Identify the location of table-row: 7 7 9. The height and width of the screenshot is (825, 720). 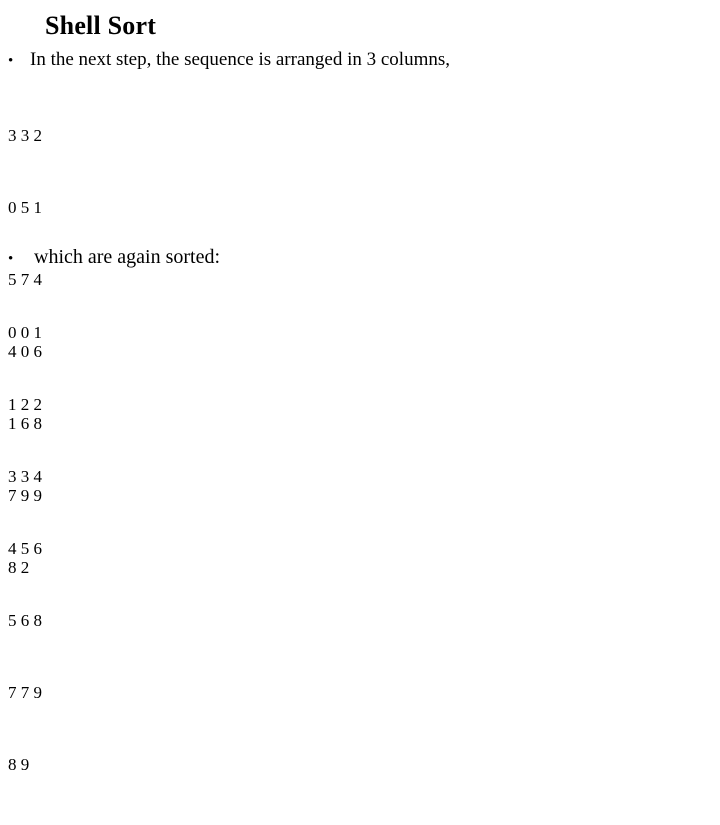
(25, 692).